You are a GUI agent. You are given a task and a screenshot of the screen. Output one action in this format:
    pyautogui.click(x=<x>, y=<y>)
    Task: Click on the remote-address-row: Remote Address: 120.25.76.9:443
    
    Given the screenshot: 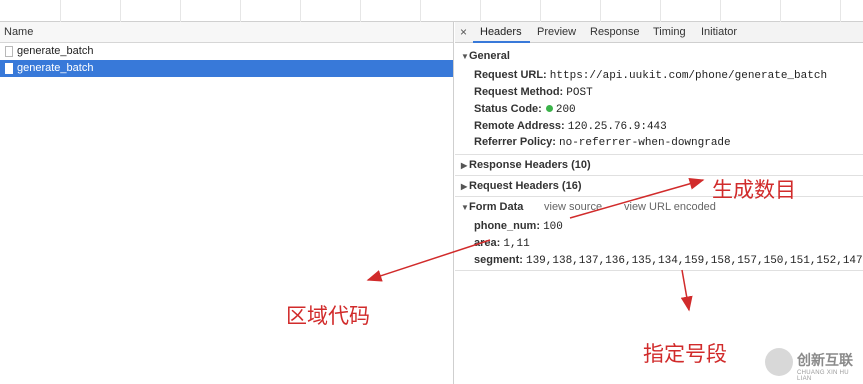 What is the action you would take?
    pyautogui.click(x=570, y=126)
    